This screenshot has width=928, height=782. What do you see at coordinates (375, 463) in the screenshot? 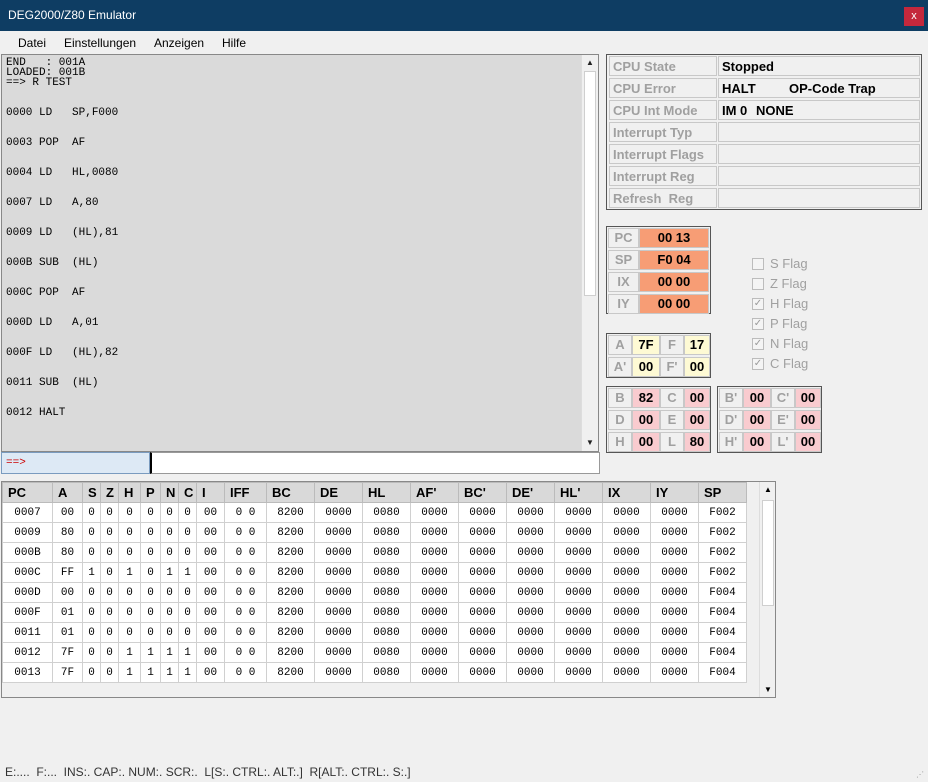
I see `command-input` at bounding box center [375, 463].